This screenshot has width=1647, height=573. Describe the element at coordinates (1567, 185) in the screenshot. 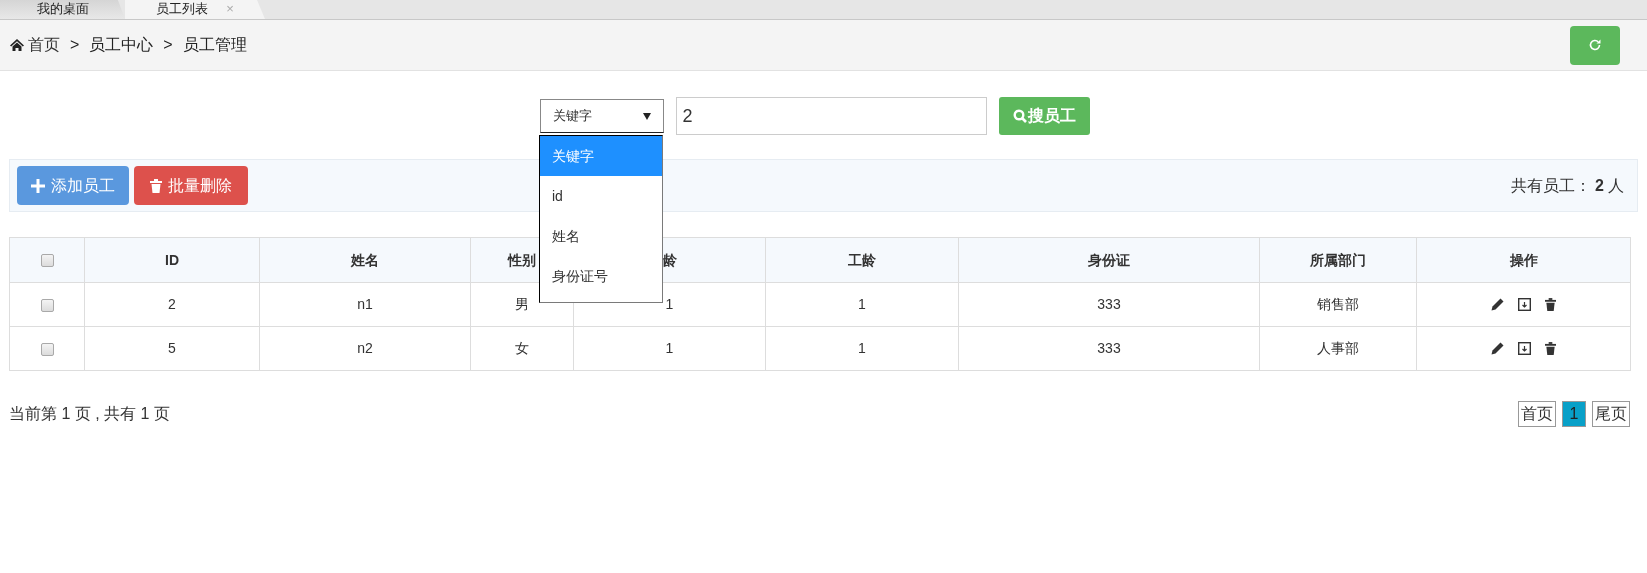

I see `employee-count: 共有员工： 2 人` at that location.